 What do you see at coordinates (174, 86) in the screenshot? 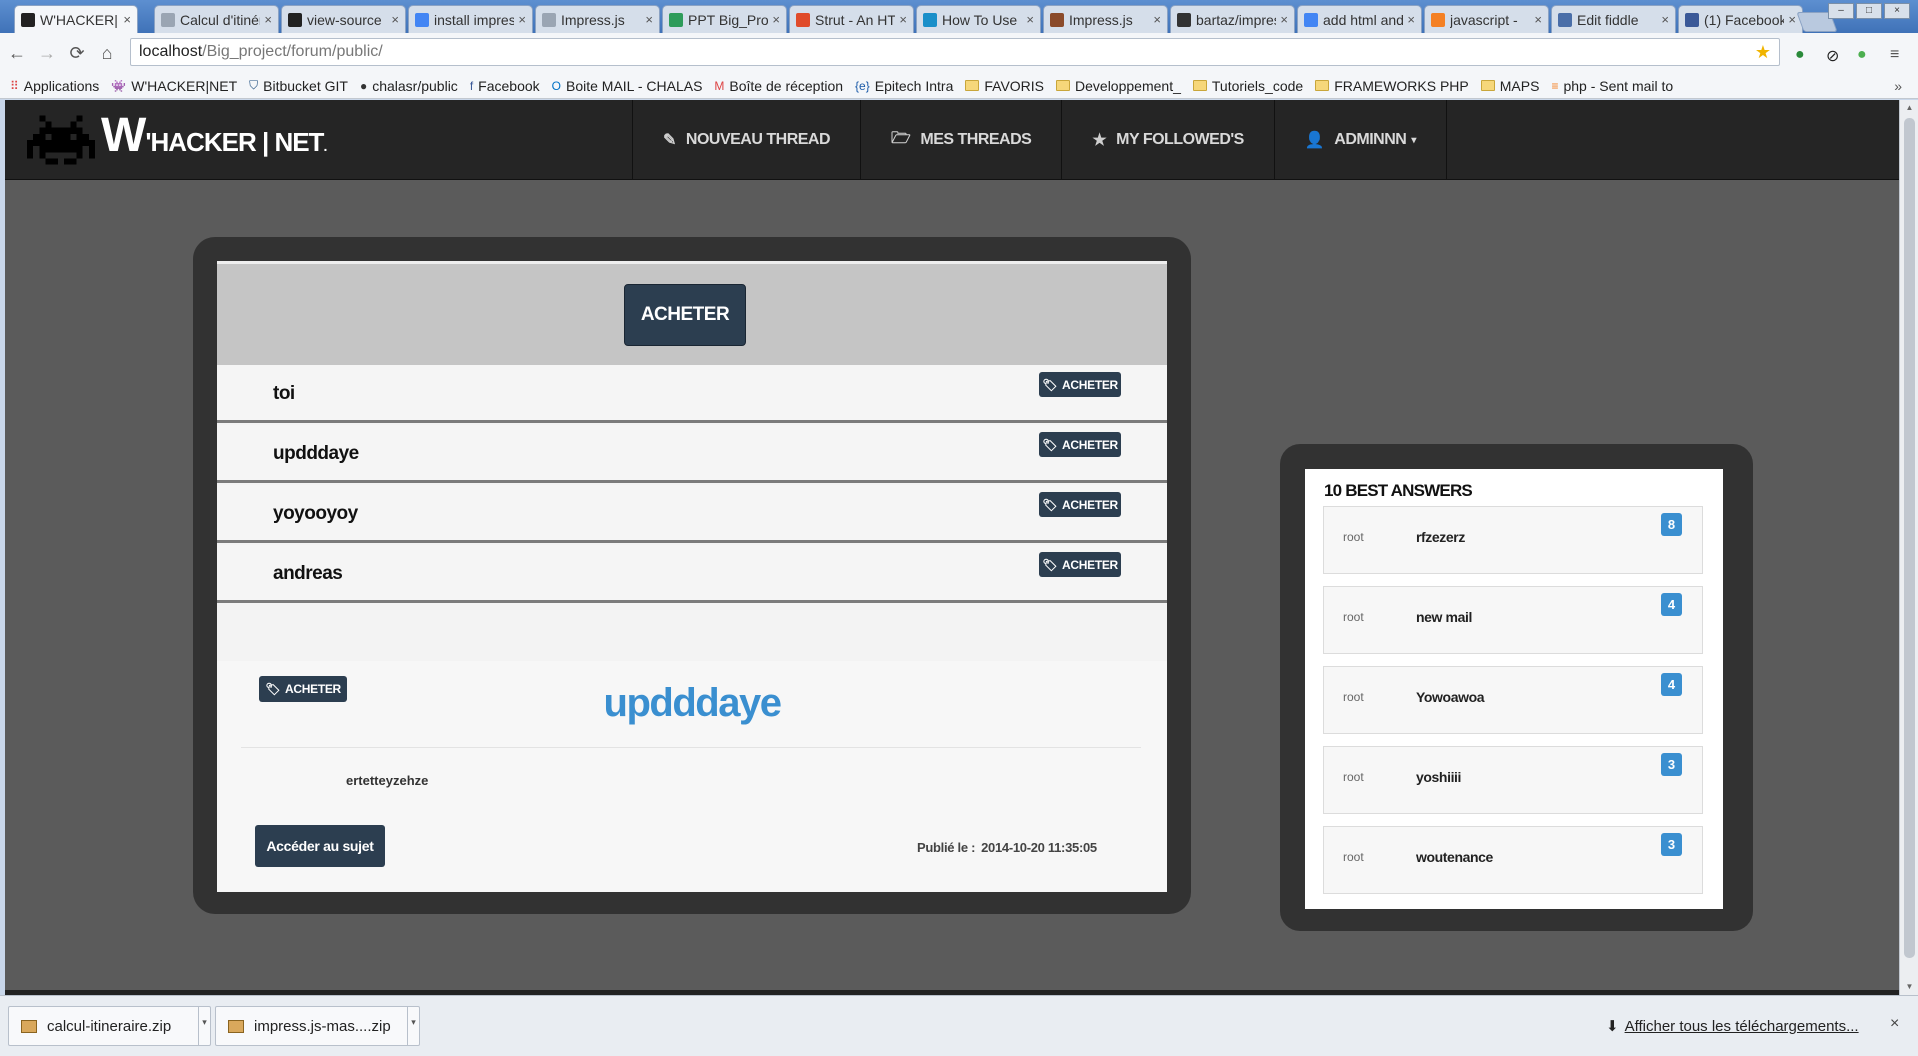
I see `bookmark-item: 👾 W'HACKER|NET` at bounding box center [174, 86].